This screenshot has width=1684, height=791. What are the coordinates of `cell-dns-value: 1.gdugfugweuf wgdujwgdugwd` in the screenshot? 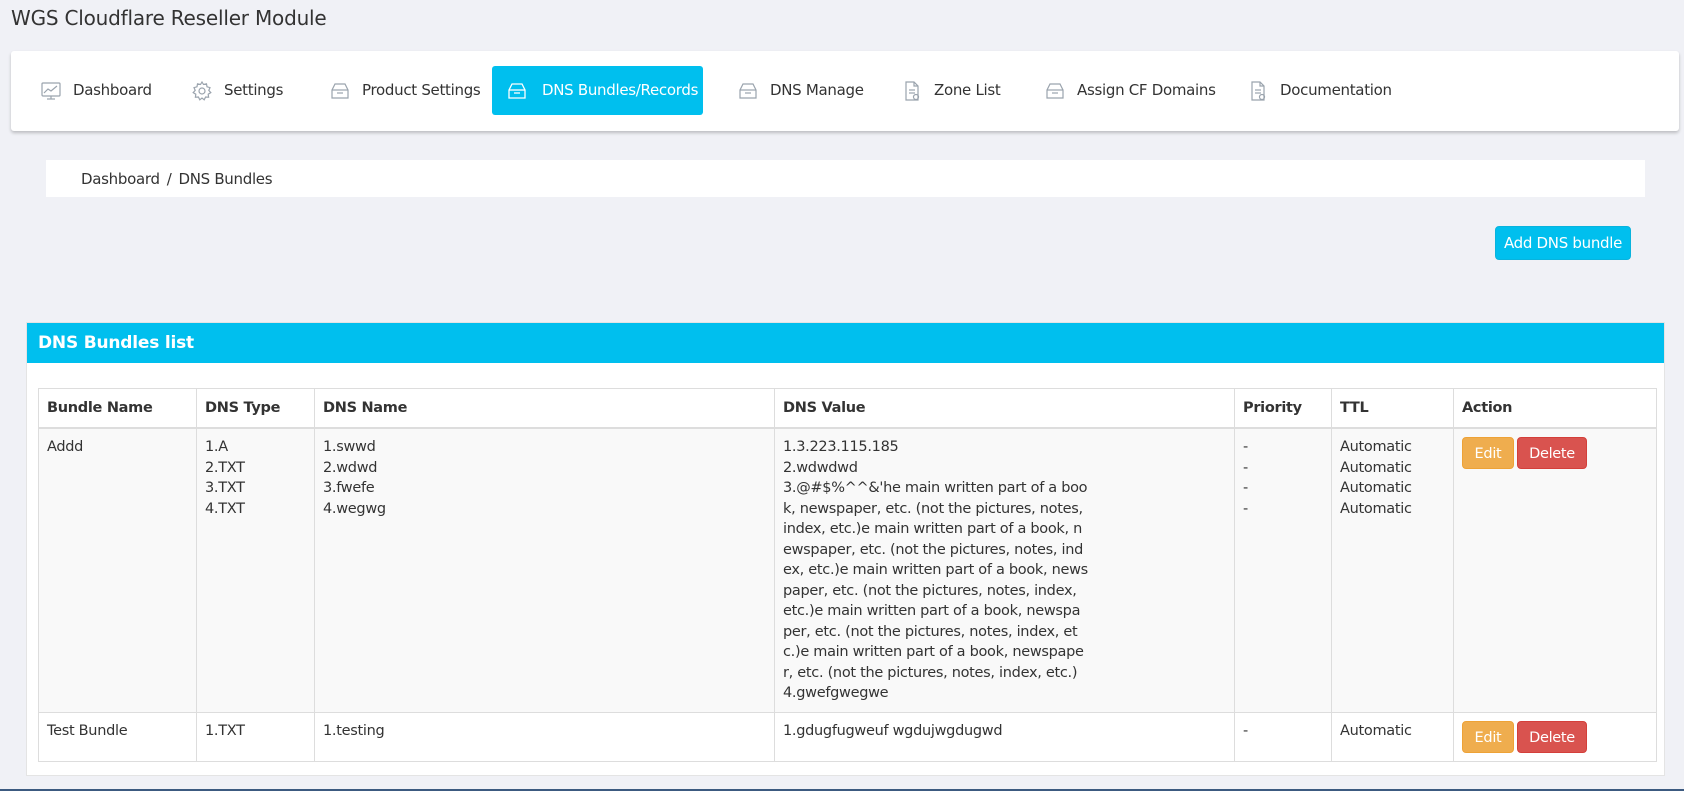 It's located at (1004, 736).